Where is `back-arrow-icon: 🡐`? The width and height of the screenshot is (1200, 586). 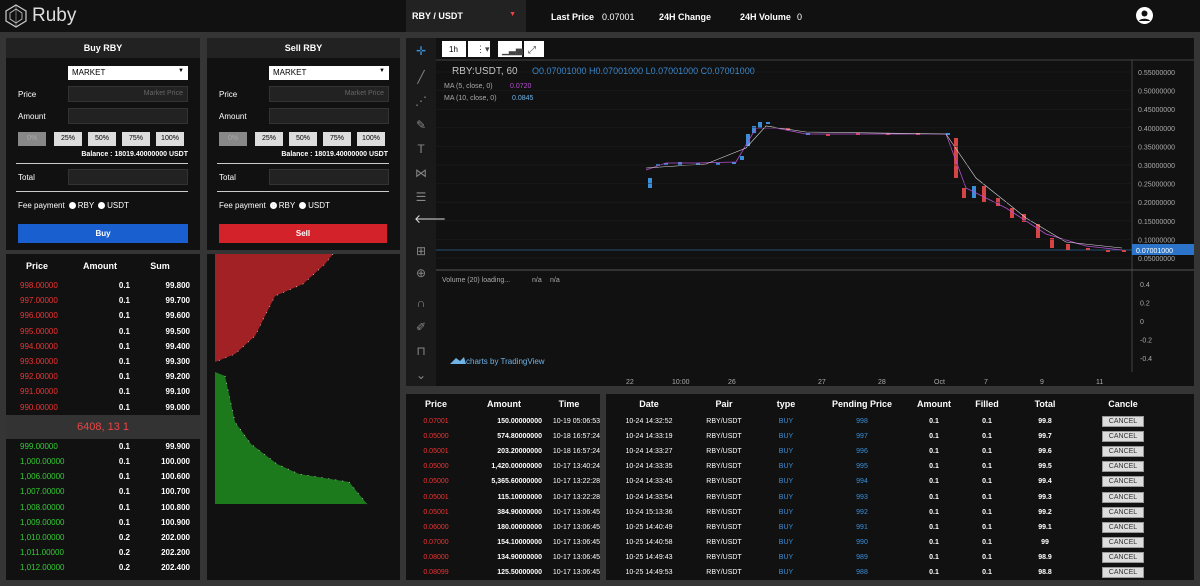
back-arrow-icon: 🡐 is located at coordinates (430, 219).